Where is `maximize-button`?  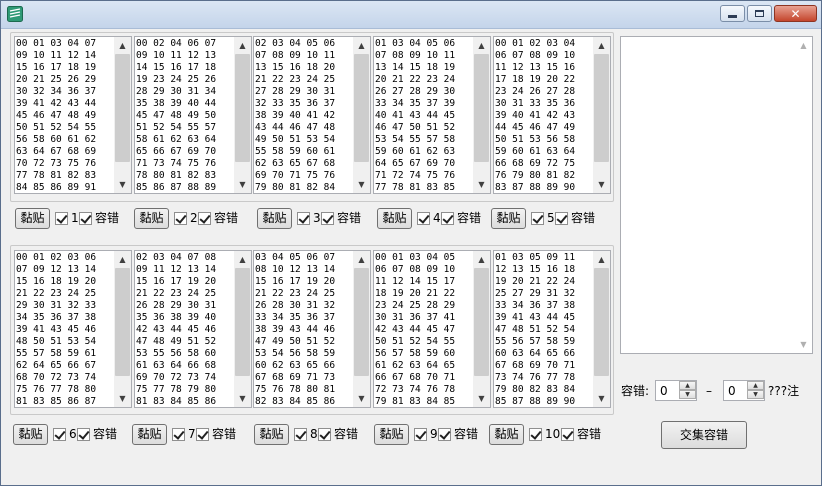 maximize-button is located at coordinates (759, 13).